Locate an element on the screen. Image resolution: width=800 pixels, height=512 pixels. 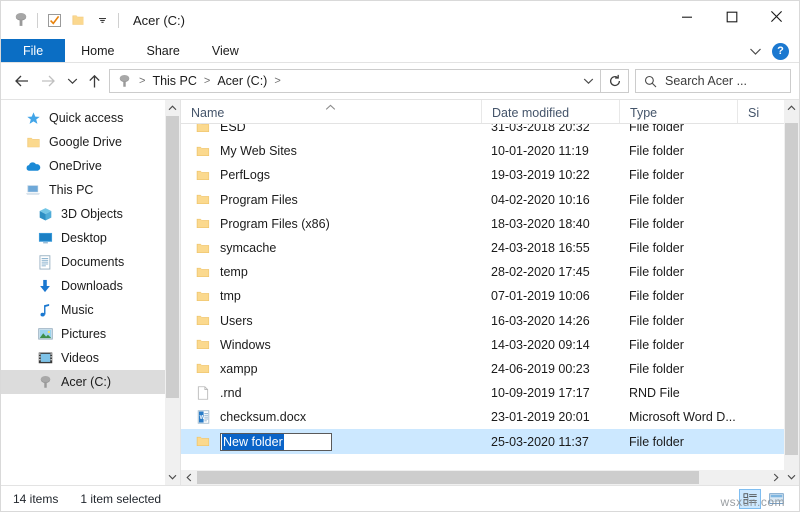
address-dropdown-chevron-icon is located at coordinates (584, 81).